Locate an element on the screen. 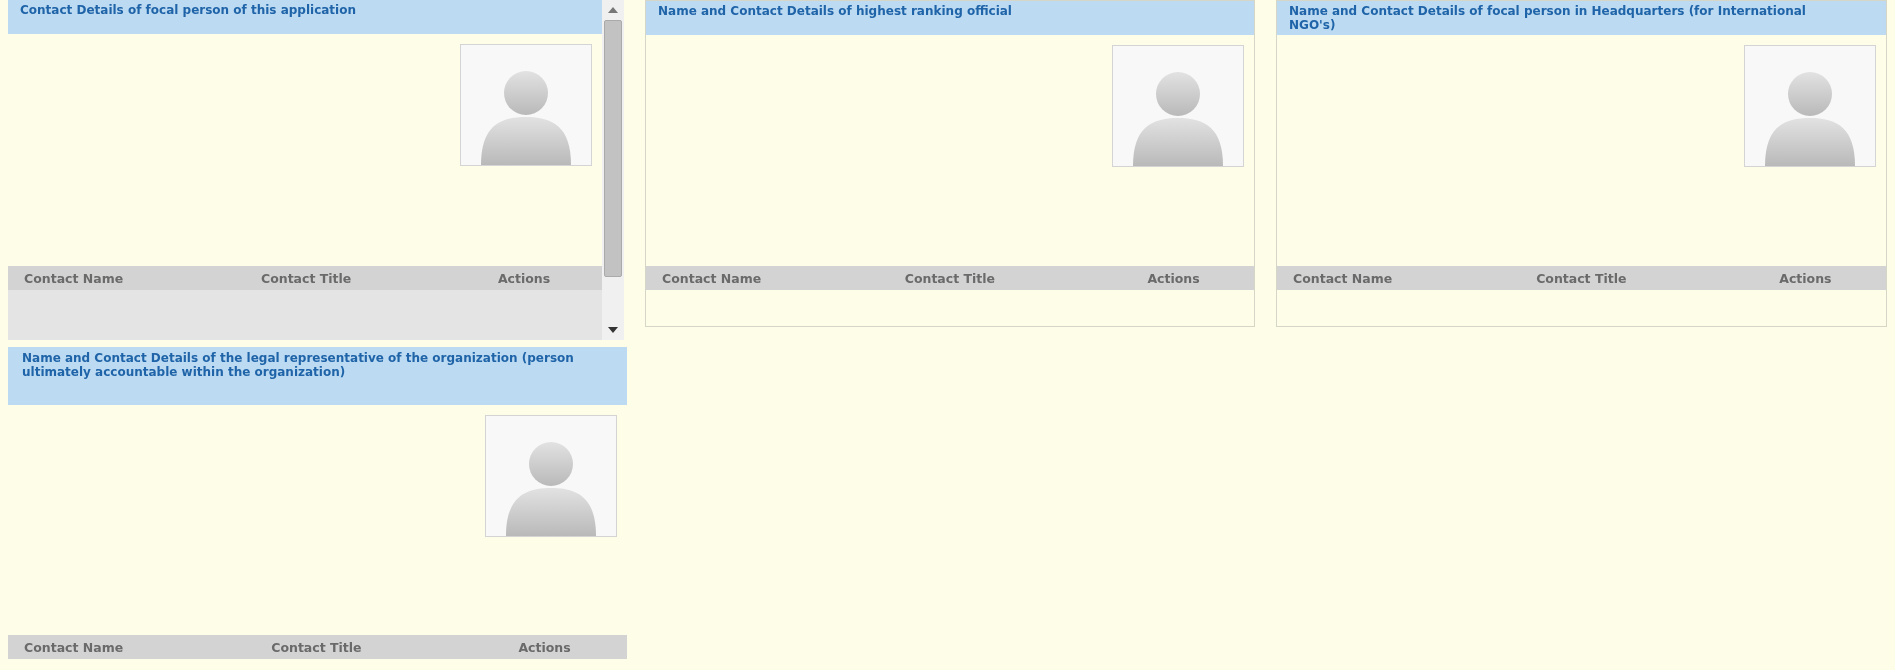  panel-title: Name and Contact Details of highest ranking official is located at coordinates (950, 18).